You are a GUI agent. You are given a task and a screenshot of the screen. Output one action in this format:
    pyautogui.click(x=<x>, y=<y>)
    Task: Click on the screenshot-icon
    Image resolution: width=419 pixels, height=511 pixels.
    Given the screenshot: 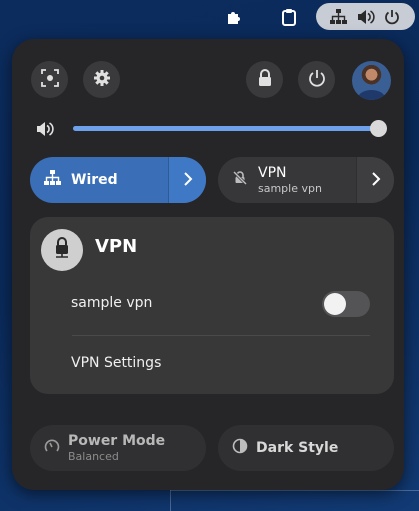 What is the action you would take?
    pyautogui.click(x=49, y=79)
    